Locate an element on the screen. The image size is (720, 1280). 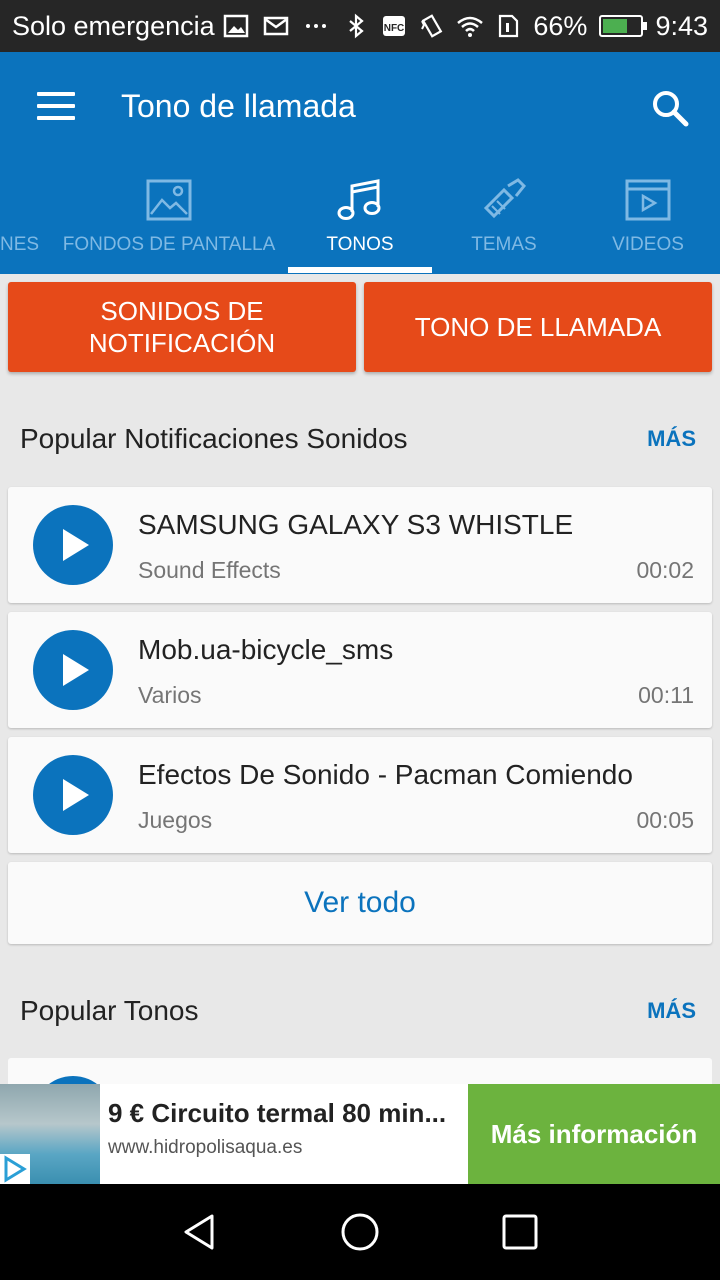
ringtone-button: TONO DE LLAMADA is located at coordinates (538, 327).